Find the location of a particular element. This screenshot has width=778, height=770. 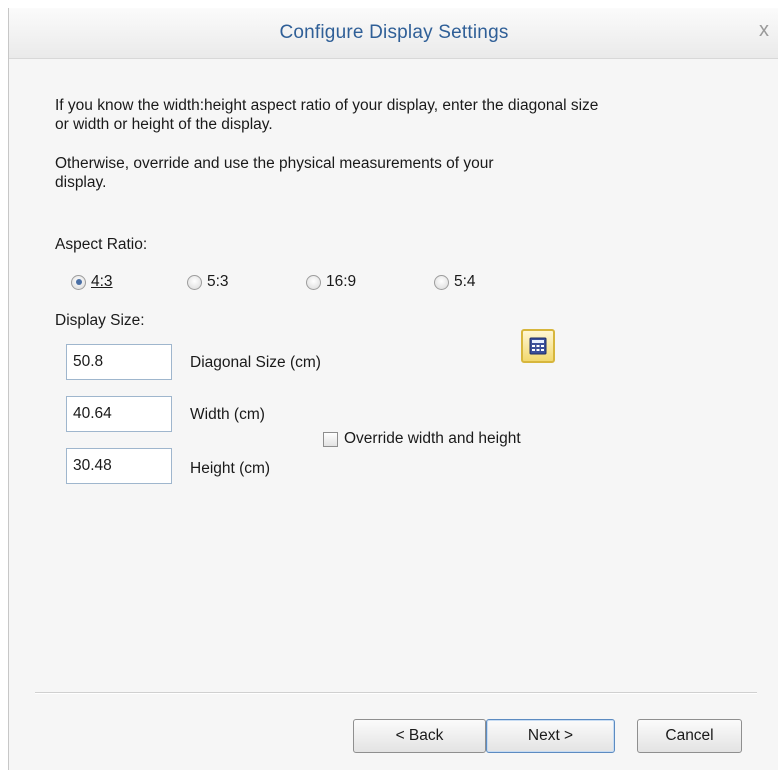

calculator-icon is located at coordinates (538, 346).